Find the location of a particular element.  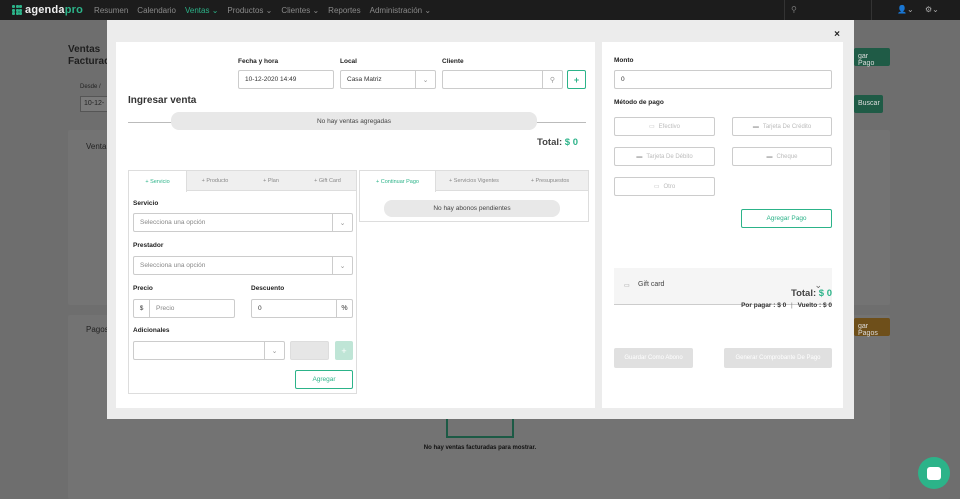

cliente-label: Cliente is located at coordinates (453, 61).